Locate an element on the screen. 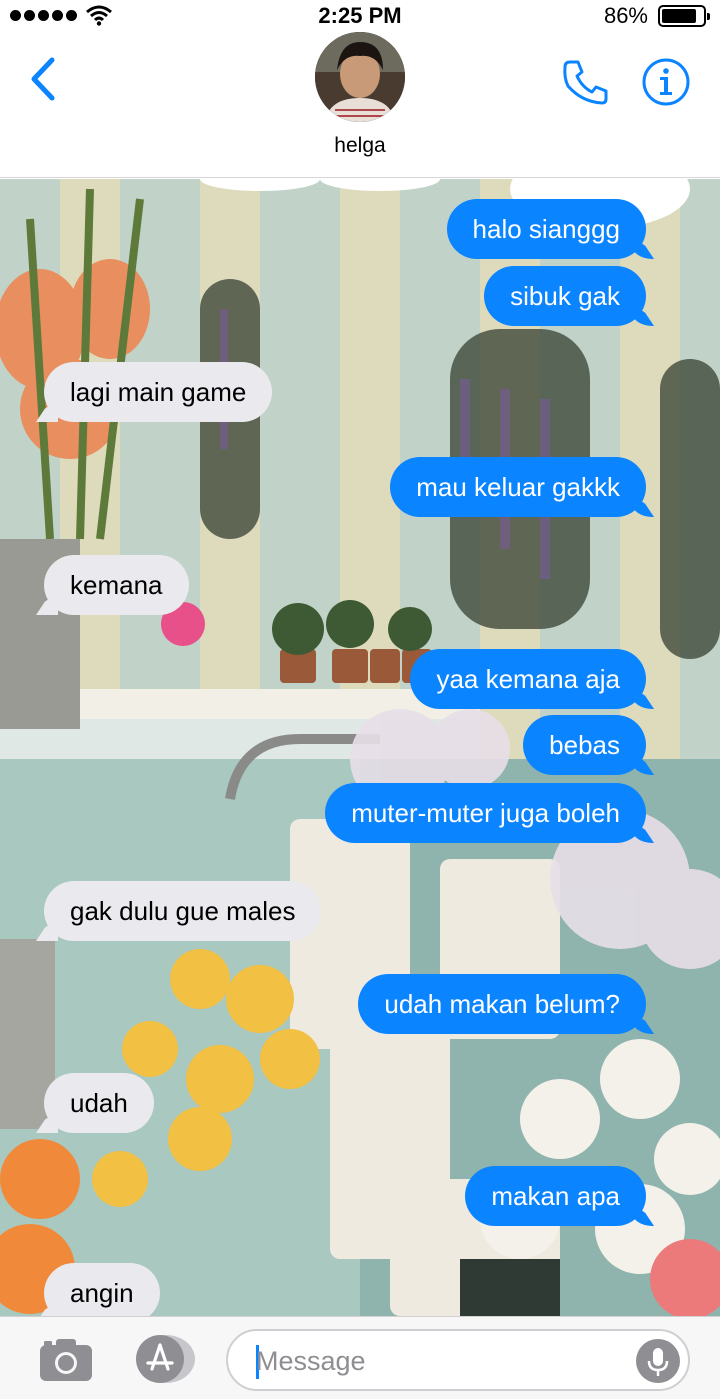  received-message-bubble: kemana is located at coordinates (116, 585).